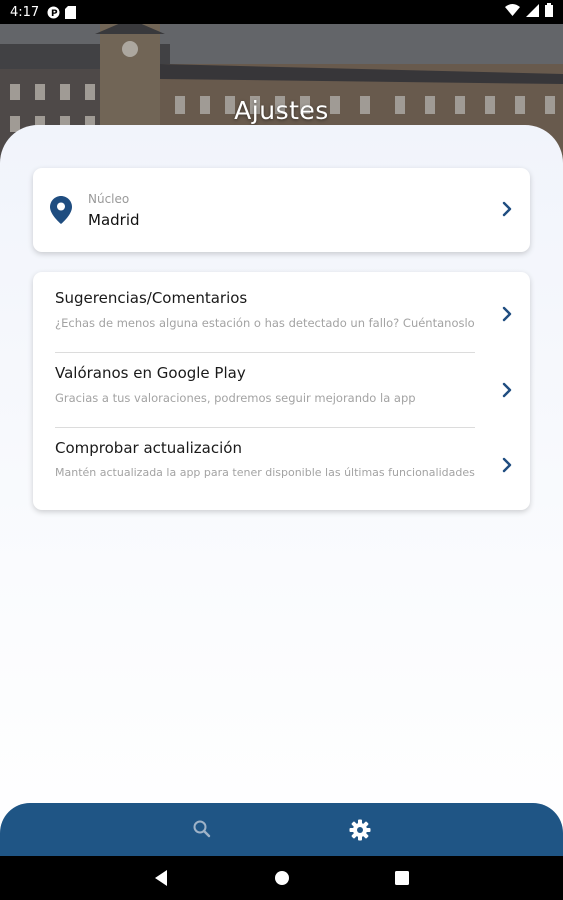  What do you see at coordinates (512, 12) in the screenshot?
I see `wifi-icon` at bounding box center [512, 12].